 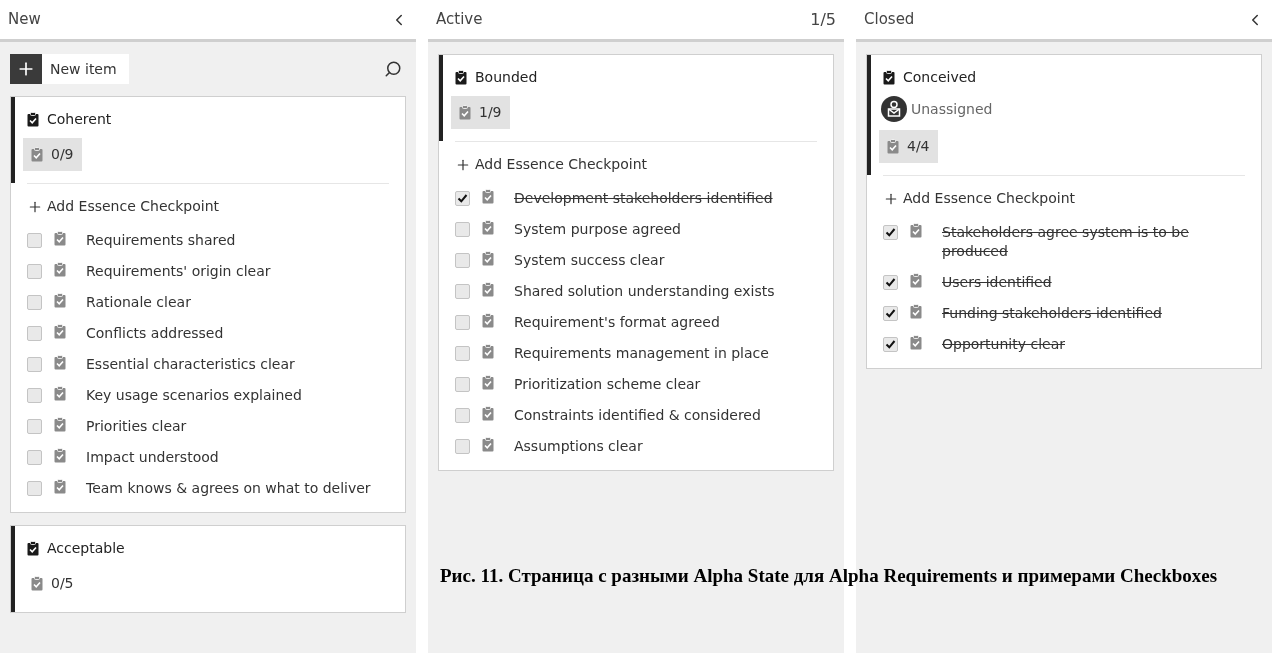 I want to click on checkpoint-label: Requirements' origin clear, so click(x=178, y=271).